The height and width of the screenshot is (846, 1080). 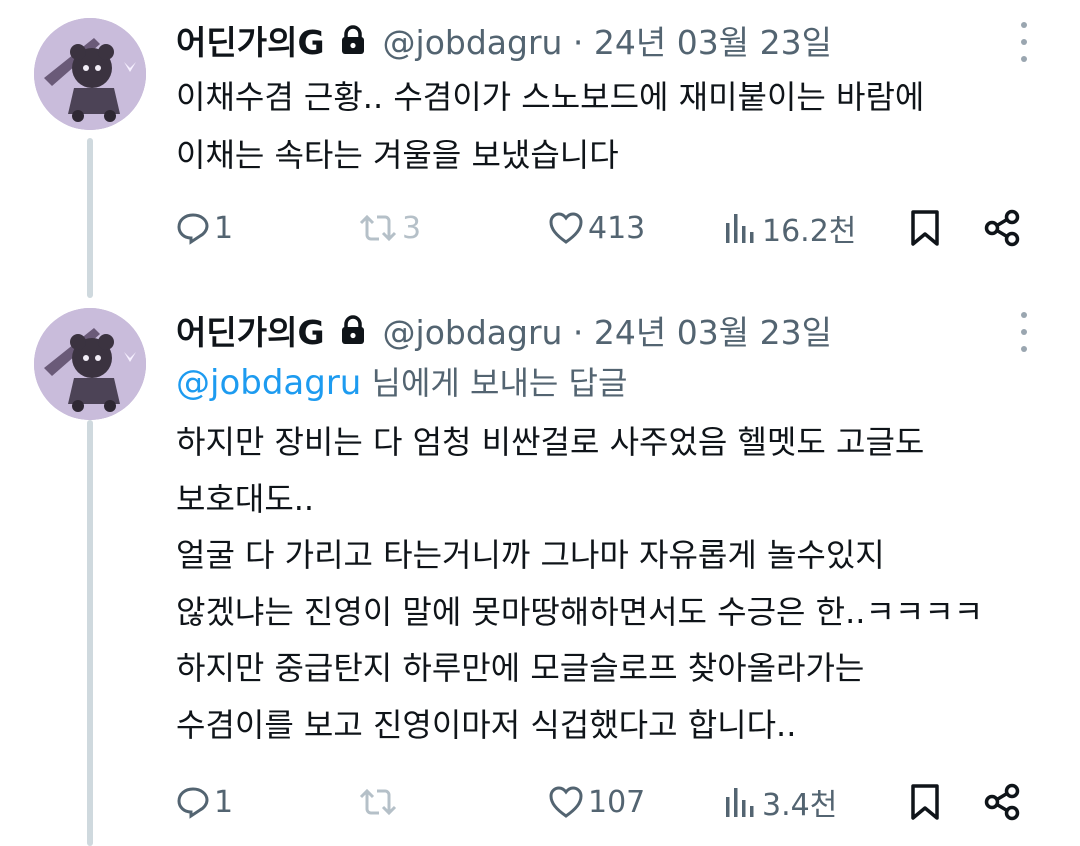 What do you see at coordinates (412, 228) in the screenshot?
I see `retweet-count: 3` at bounding box center [412, 228].